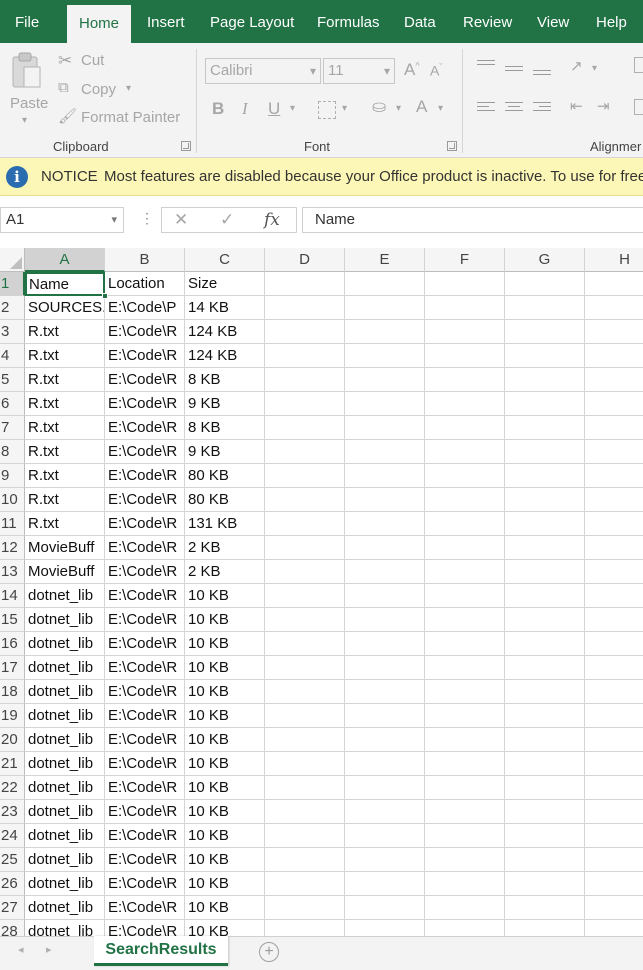 Image resolution: width=643 pixels, height=970 pixels. I want to click on tab-insert: Insert, so click(166, 21).